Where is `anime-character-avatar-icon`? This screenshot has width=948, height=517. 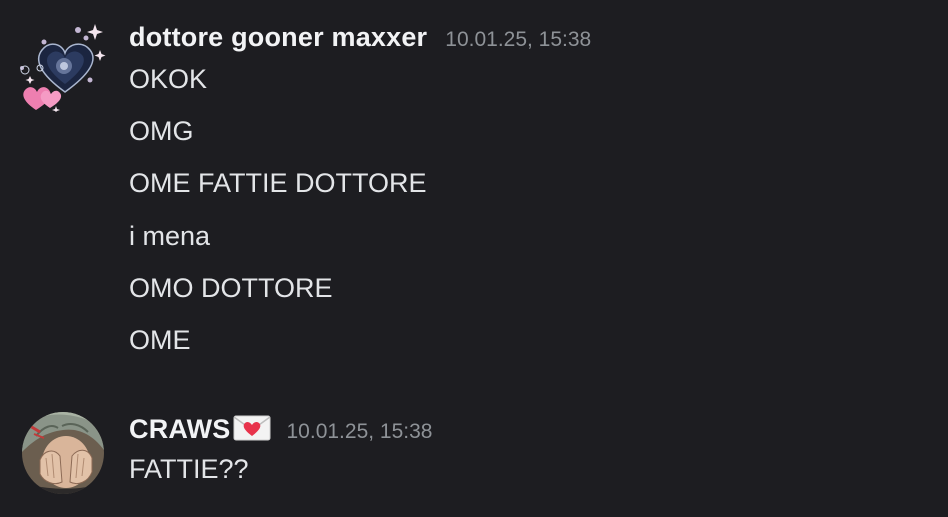 anime-character-avatar-icon is located at coordinates (63, 453).